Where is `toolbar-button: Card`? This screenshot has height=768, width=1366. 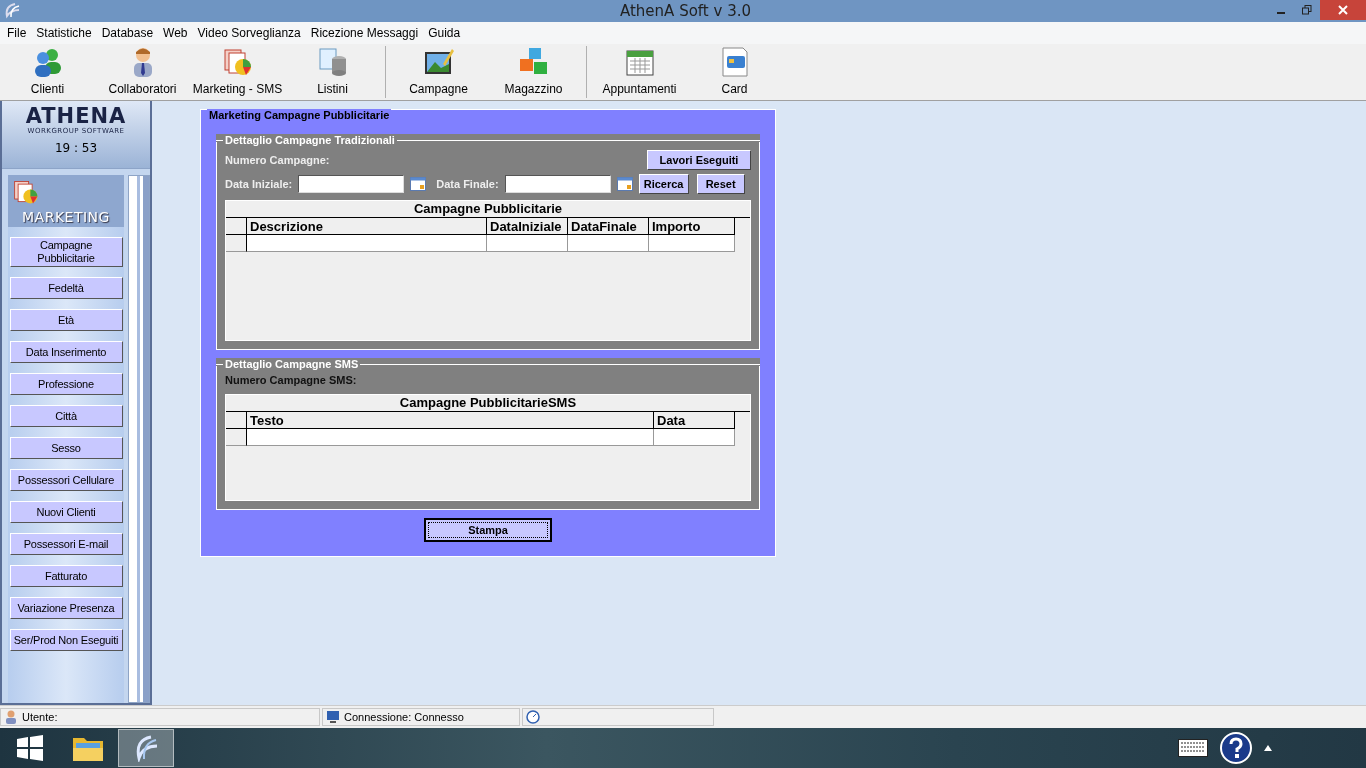
toolbar-button: Card is located at coordinates (734, 72).